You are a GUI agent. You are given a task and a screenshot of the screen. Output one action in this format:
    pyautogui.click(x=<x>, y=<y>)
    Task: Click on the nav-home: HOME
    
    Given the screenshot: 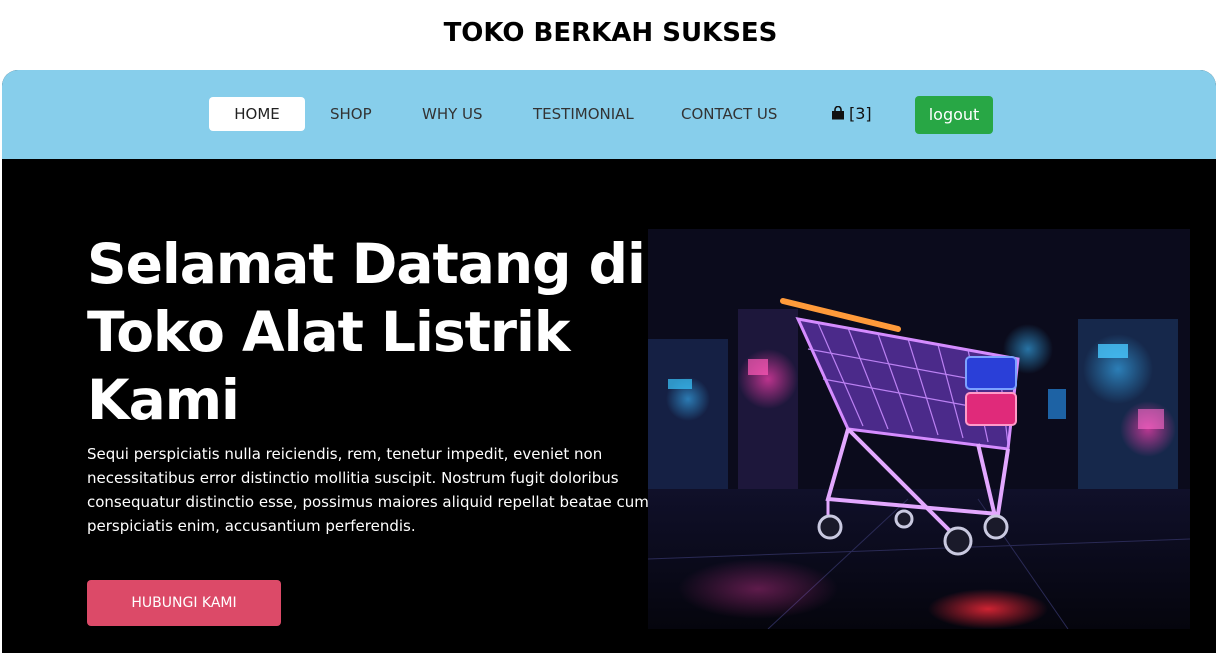 What is the action you would take?
    pyautogui.click(x=257, y=114)
    